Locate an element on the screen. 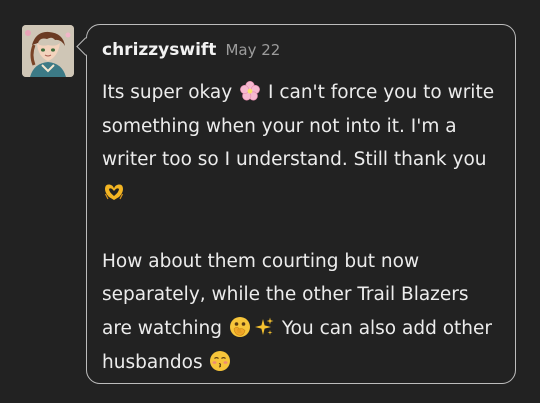  cherry-blossom-icon is located at coordinates (250, 91).